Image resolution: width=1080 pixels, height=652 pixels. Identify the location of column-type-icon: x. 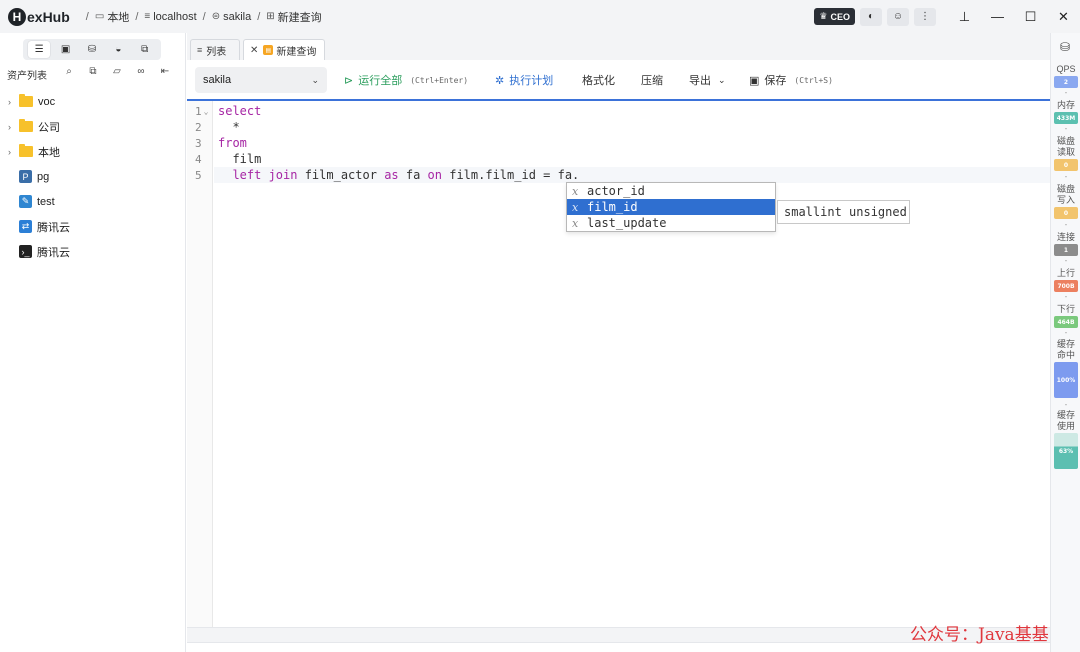
(575, 207).